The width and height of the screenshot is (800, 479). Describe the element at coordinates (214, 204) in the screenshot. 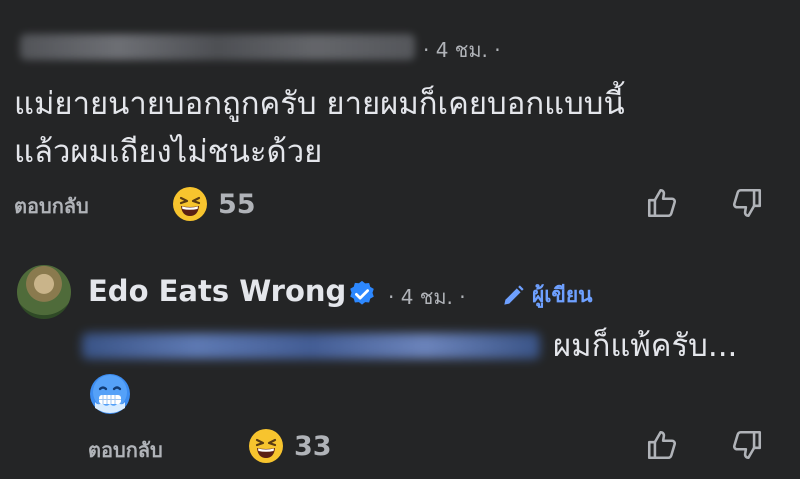

I see `reaction-summary: 55` at that location.